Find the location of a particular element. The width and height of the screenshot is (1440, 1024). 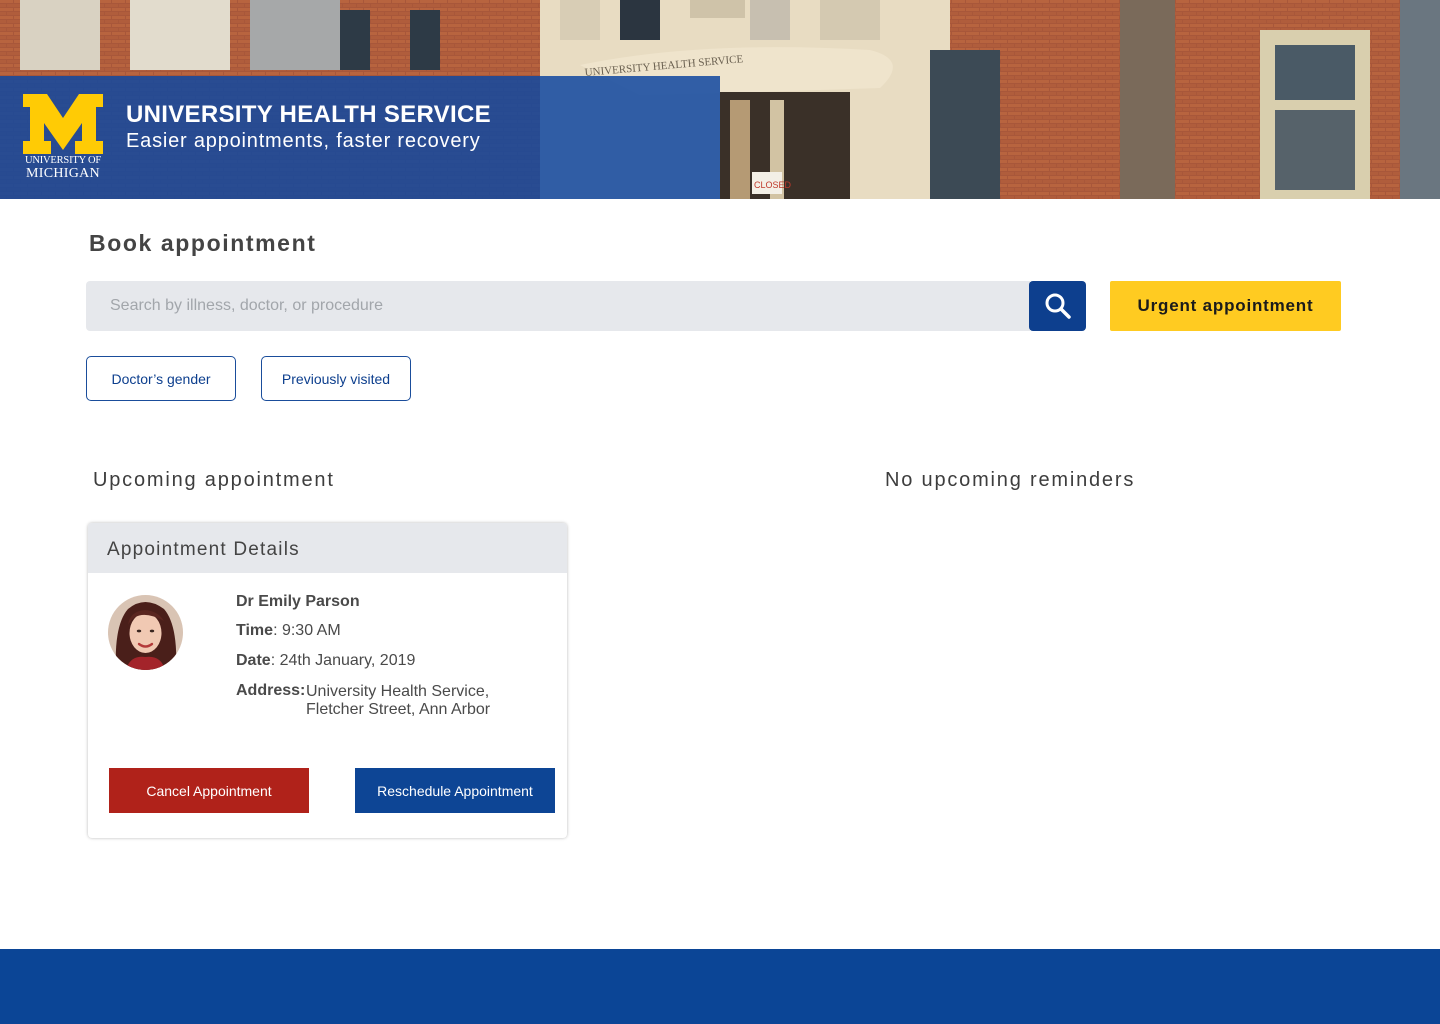

address-line-1: University Health Service, is located at coordinates (398, 691).